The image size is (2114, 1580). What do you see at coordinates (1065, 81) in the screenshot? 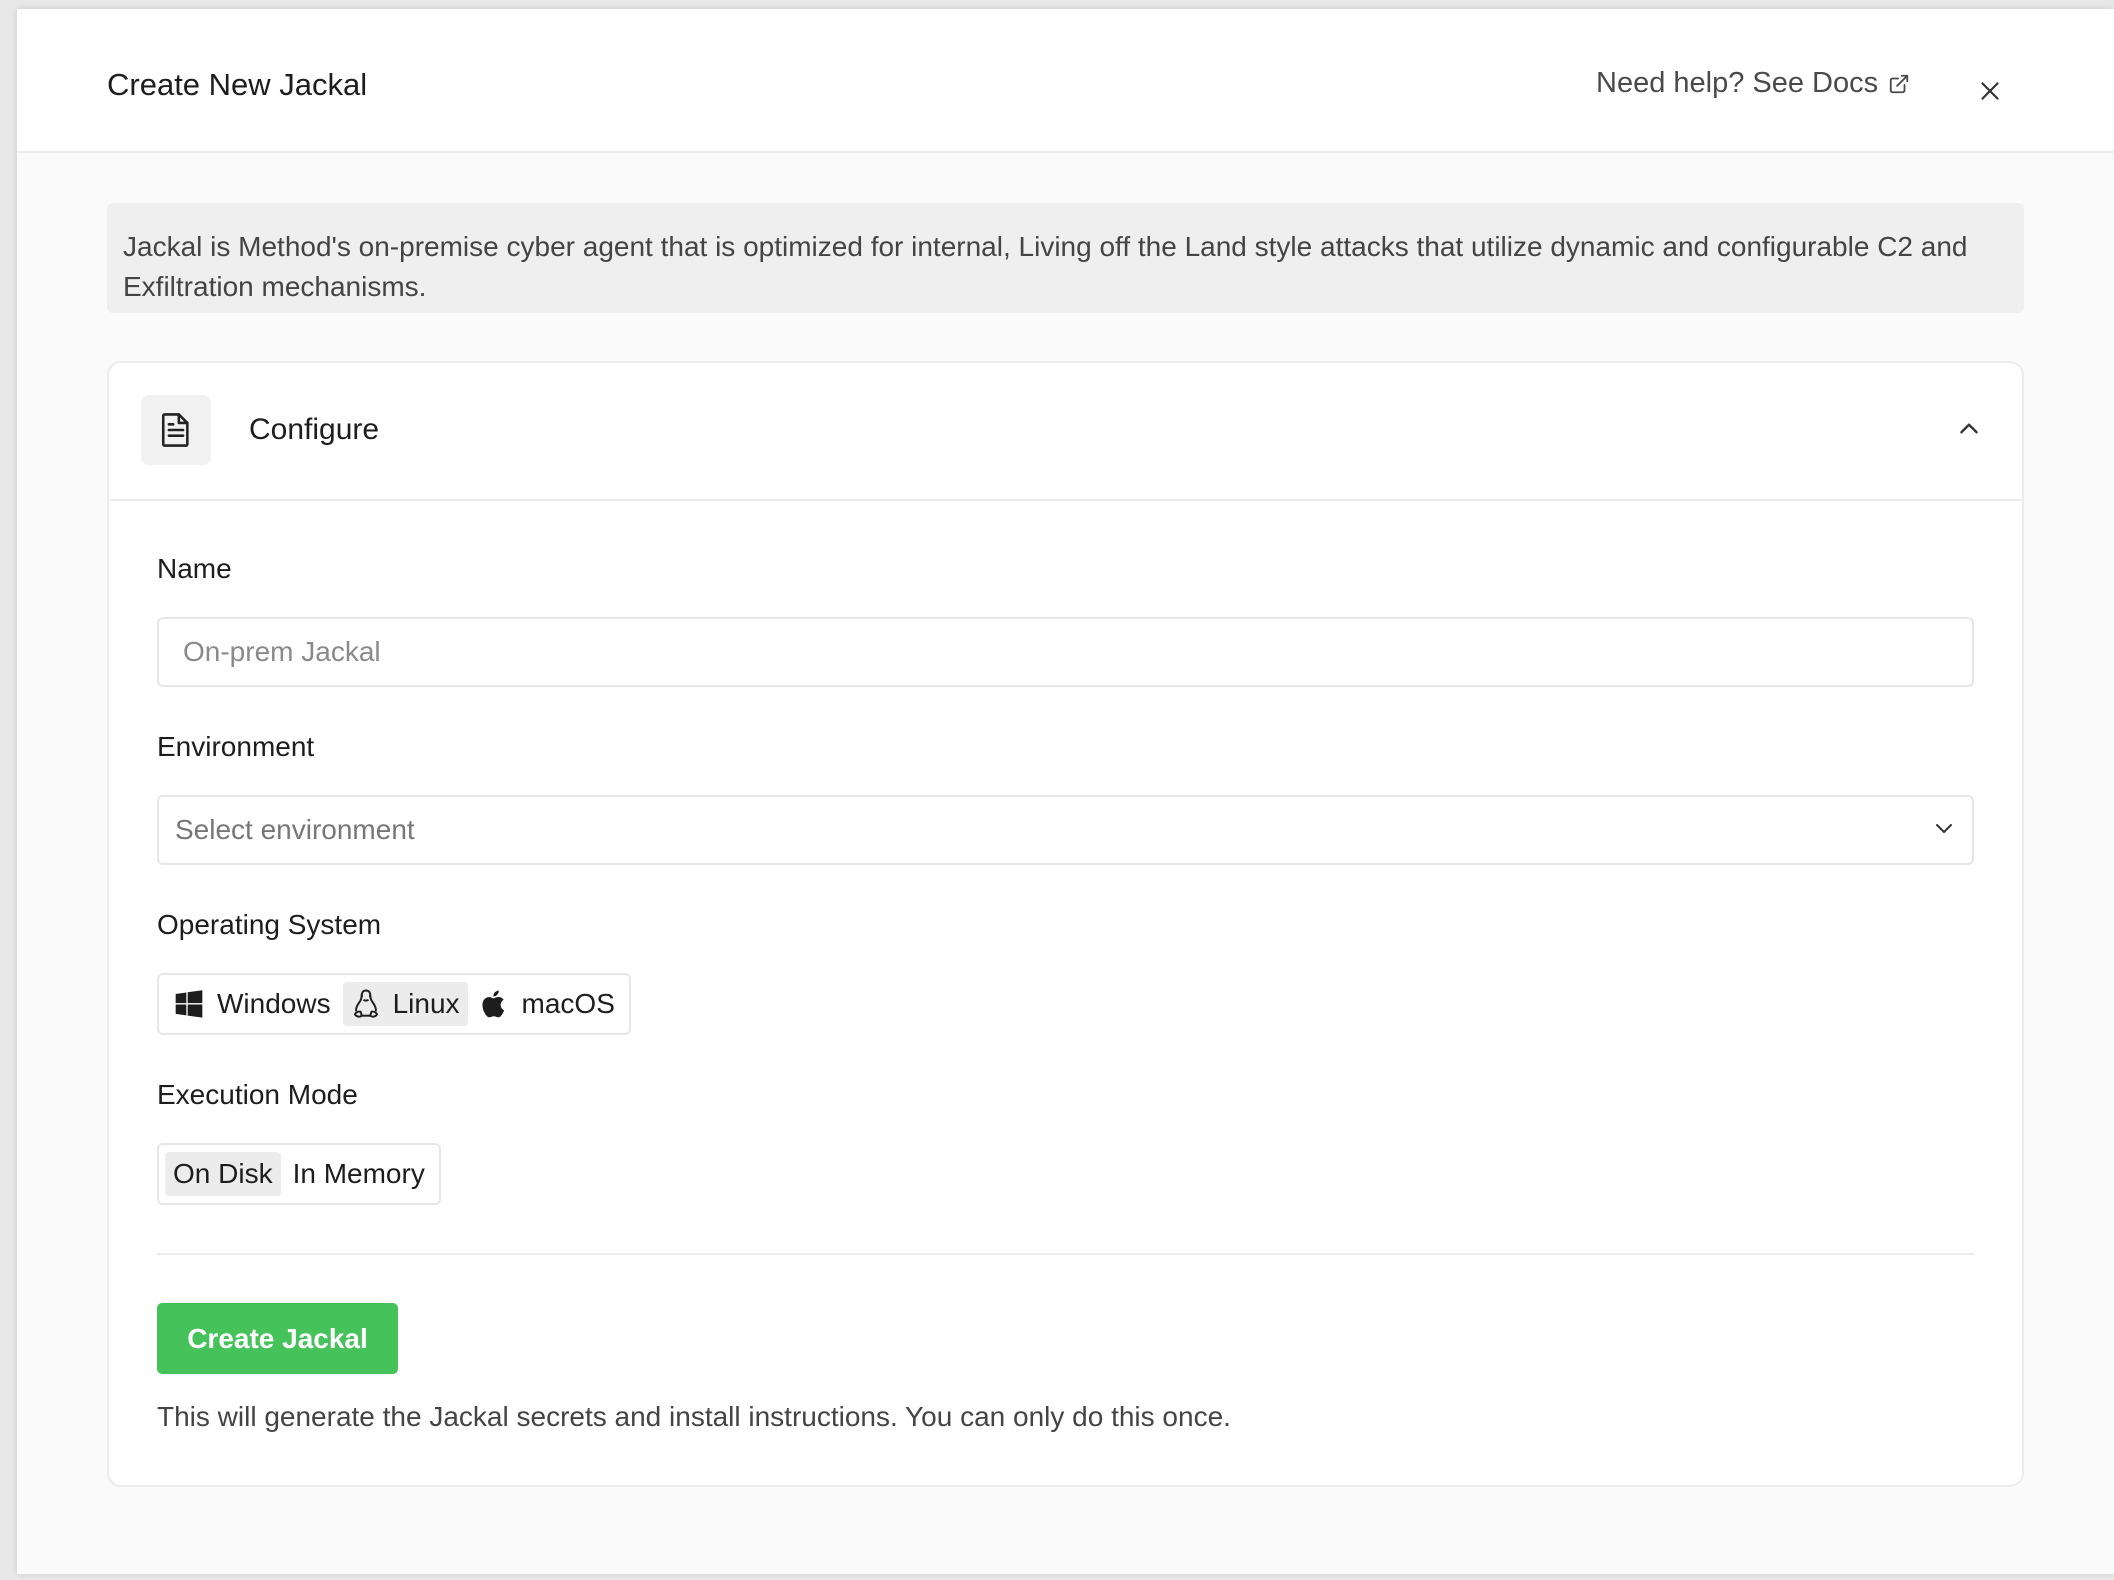
I see `modal-header: Create New Jackal Need help? See Docs` at bounding box center [1065, 81].